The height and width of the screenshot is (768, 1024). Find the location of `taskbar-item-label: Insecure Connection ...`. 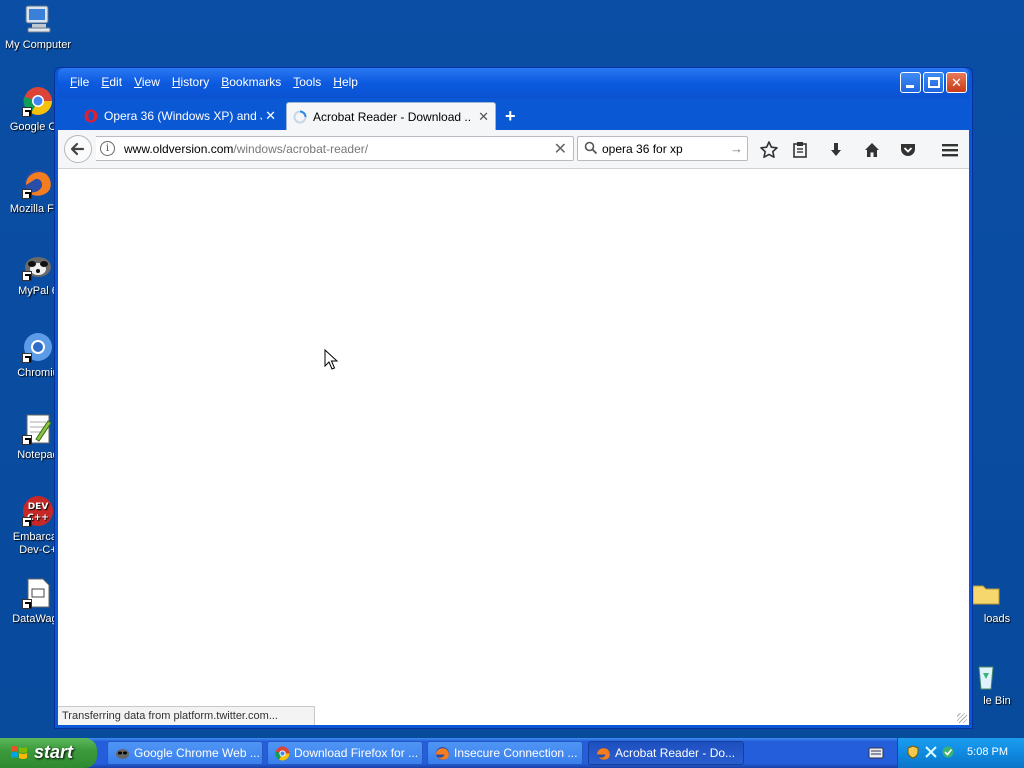

taskbar-item-label: Insecure Connection ... is located at coordinates (516, 753).